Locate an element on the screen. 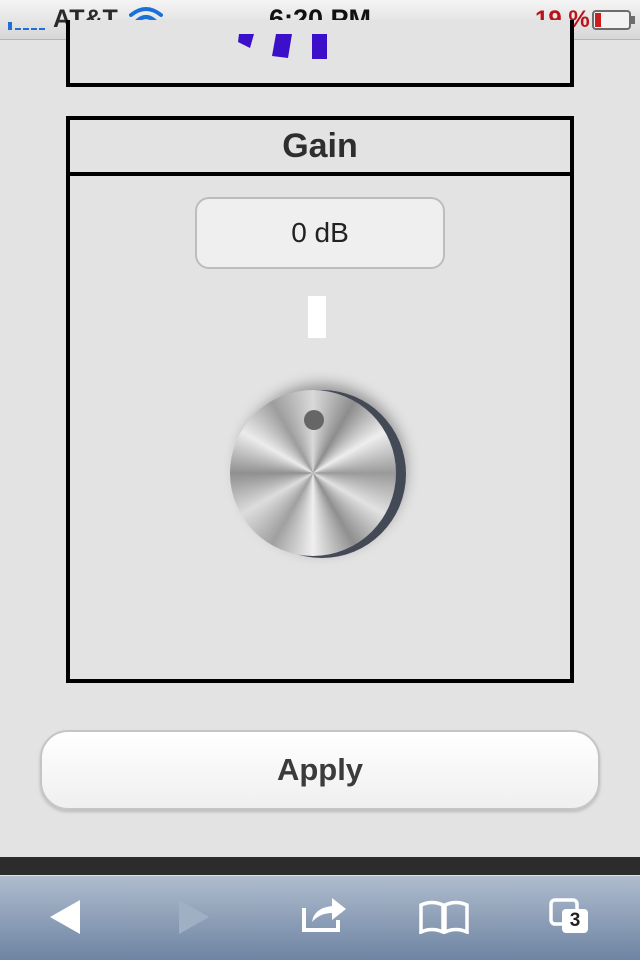 This screenshot has height=960, width=640. tabs-button: 3 is located at coordinates (571, 917).